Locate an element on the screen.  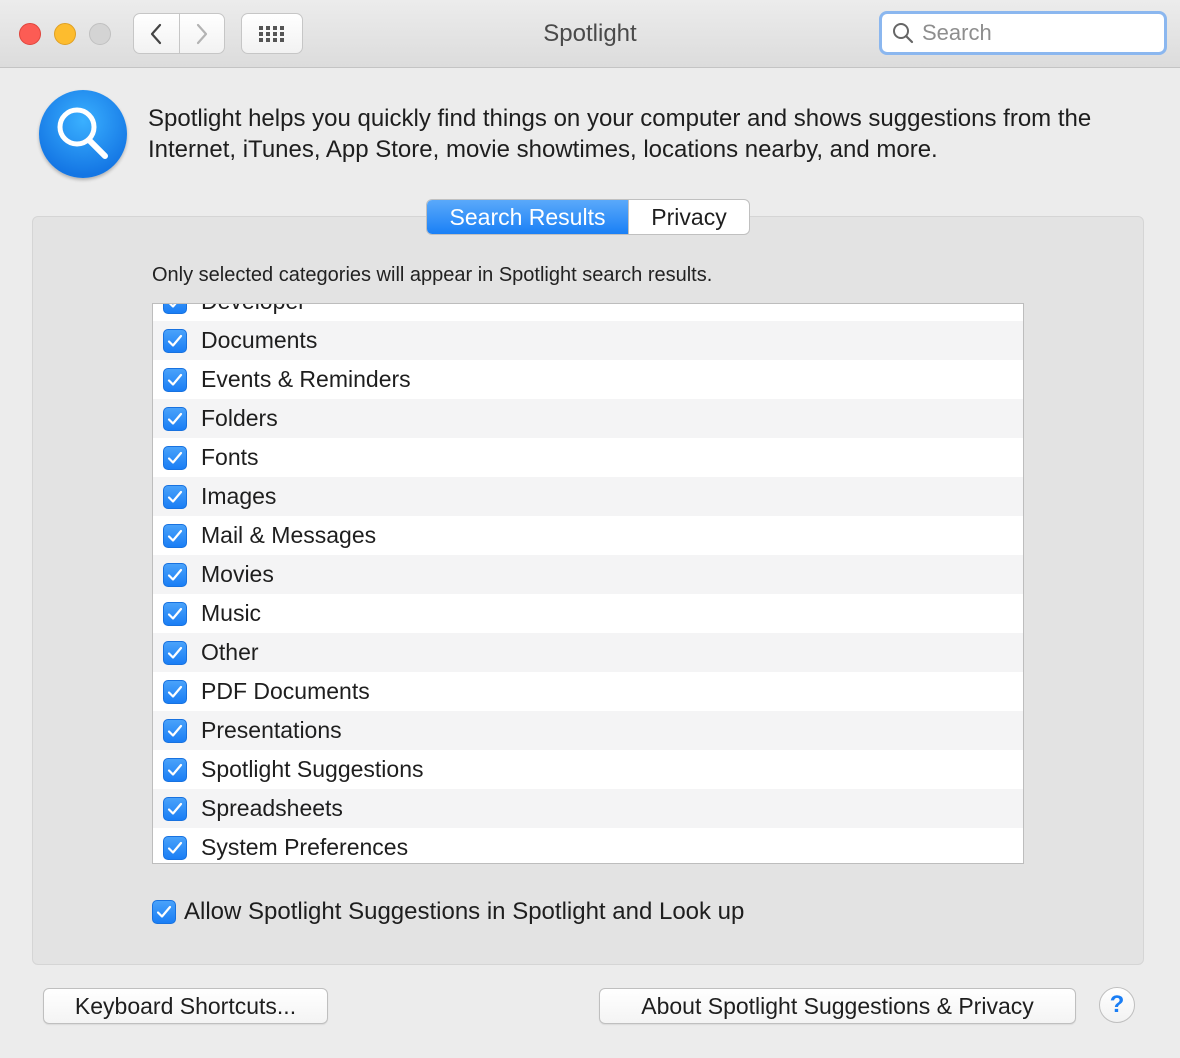
list-item: Images is located at coordinates (588, 496).